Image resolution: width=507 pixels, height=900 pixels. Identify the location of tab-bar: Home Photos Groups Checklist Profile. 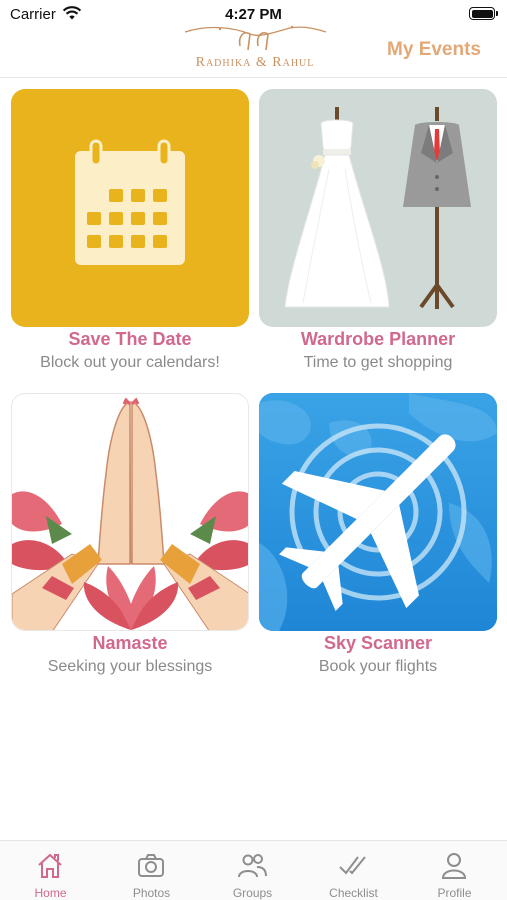
(253, 870).